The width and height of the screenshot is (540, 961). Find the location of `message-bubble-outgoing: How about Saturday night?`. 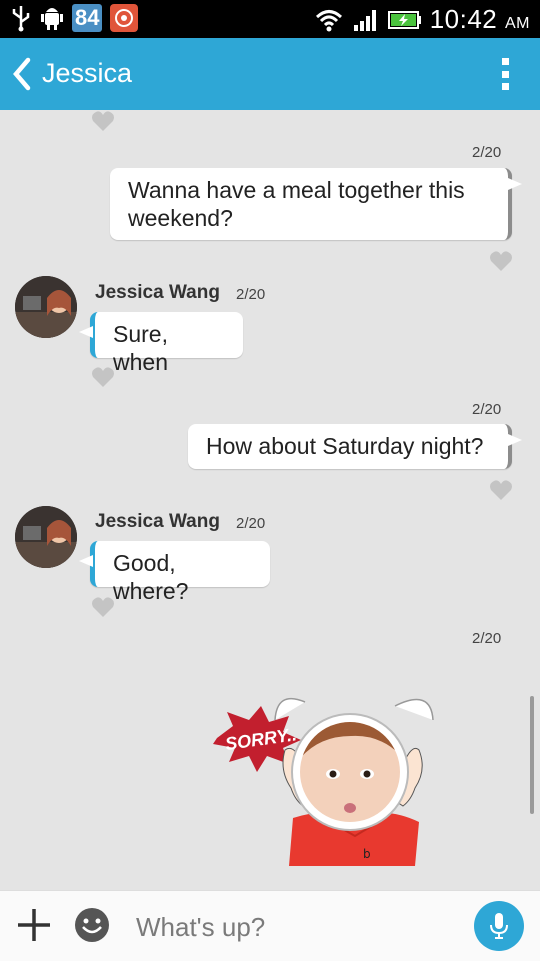

message-bubble-outgoing: How about Saturday night? is located at coordinates (355, 446).